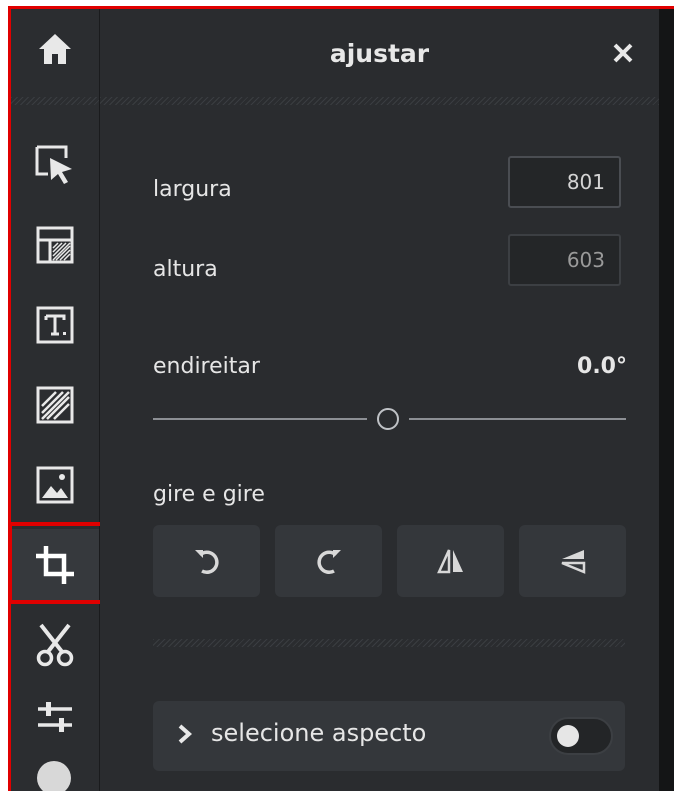 Image resolution: width=674 pixels, height=791 pixels. What do you see at coordinates (568, 736) in the screenshot?
I see `toggle-knob` at bounding box center [568, 736].